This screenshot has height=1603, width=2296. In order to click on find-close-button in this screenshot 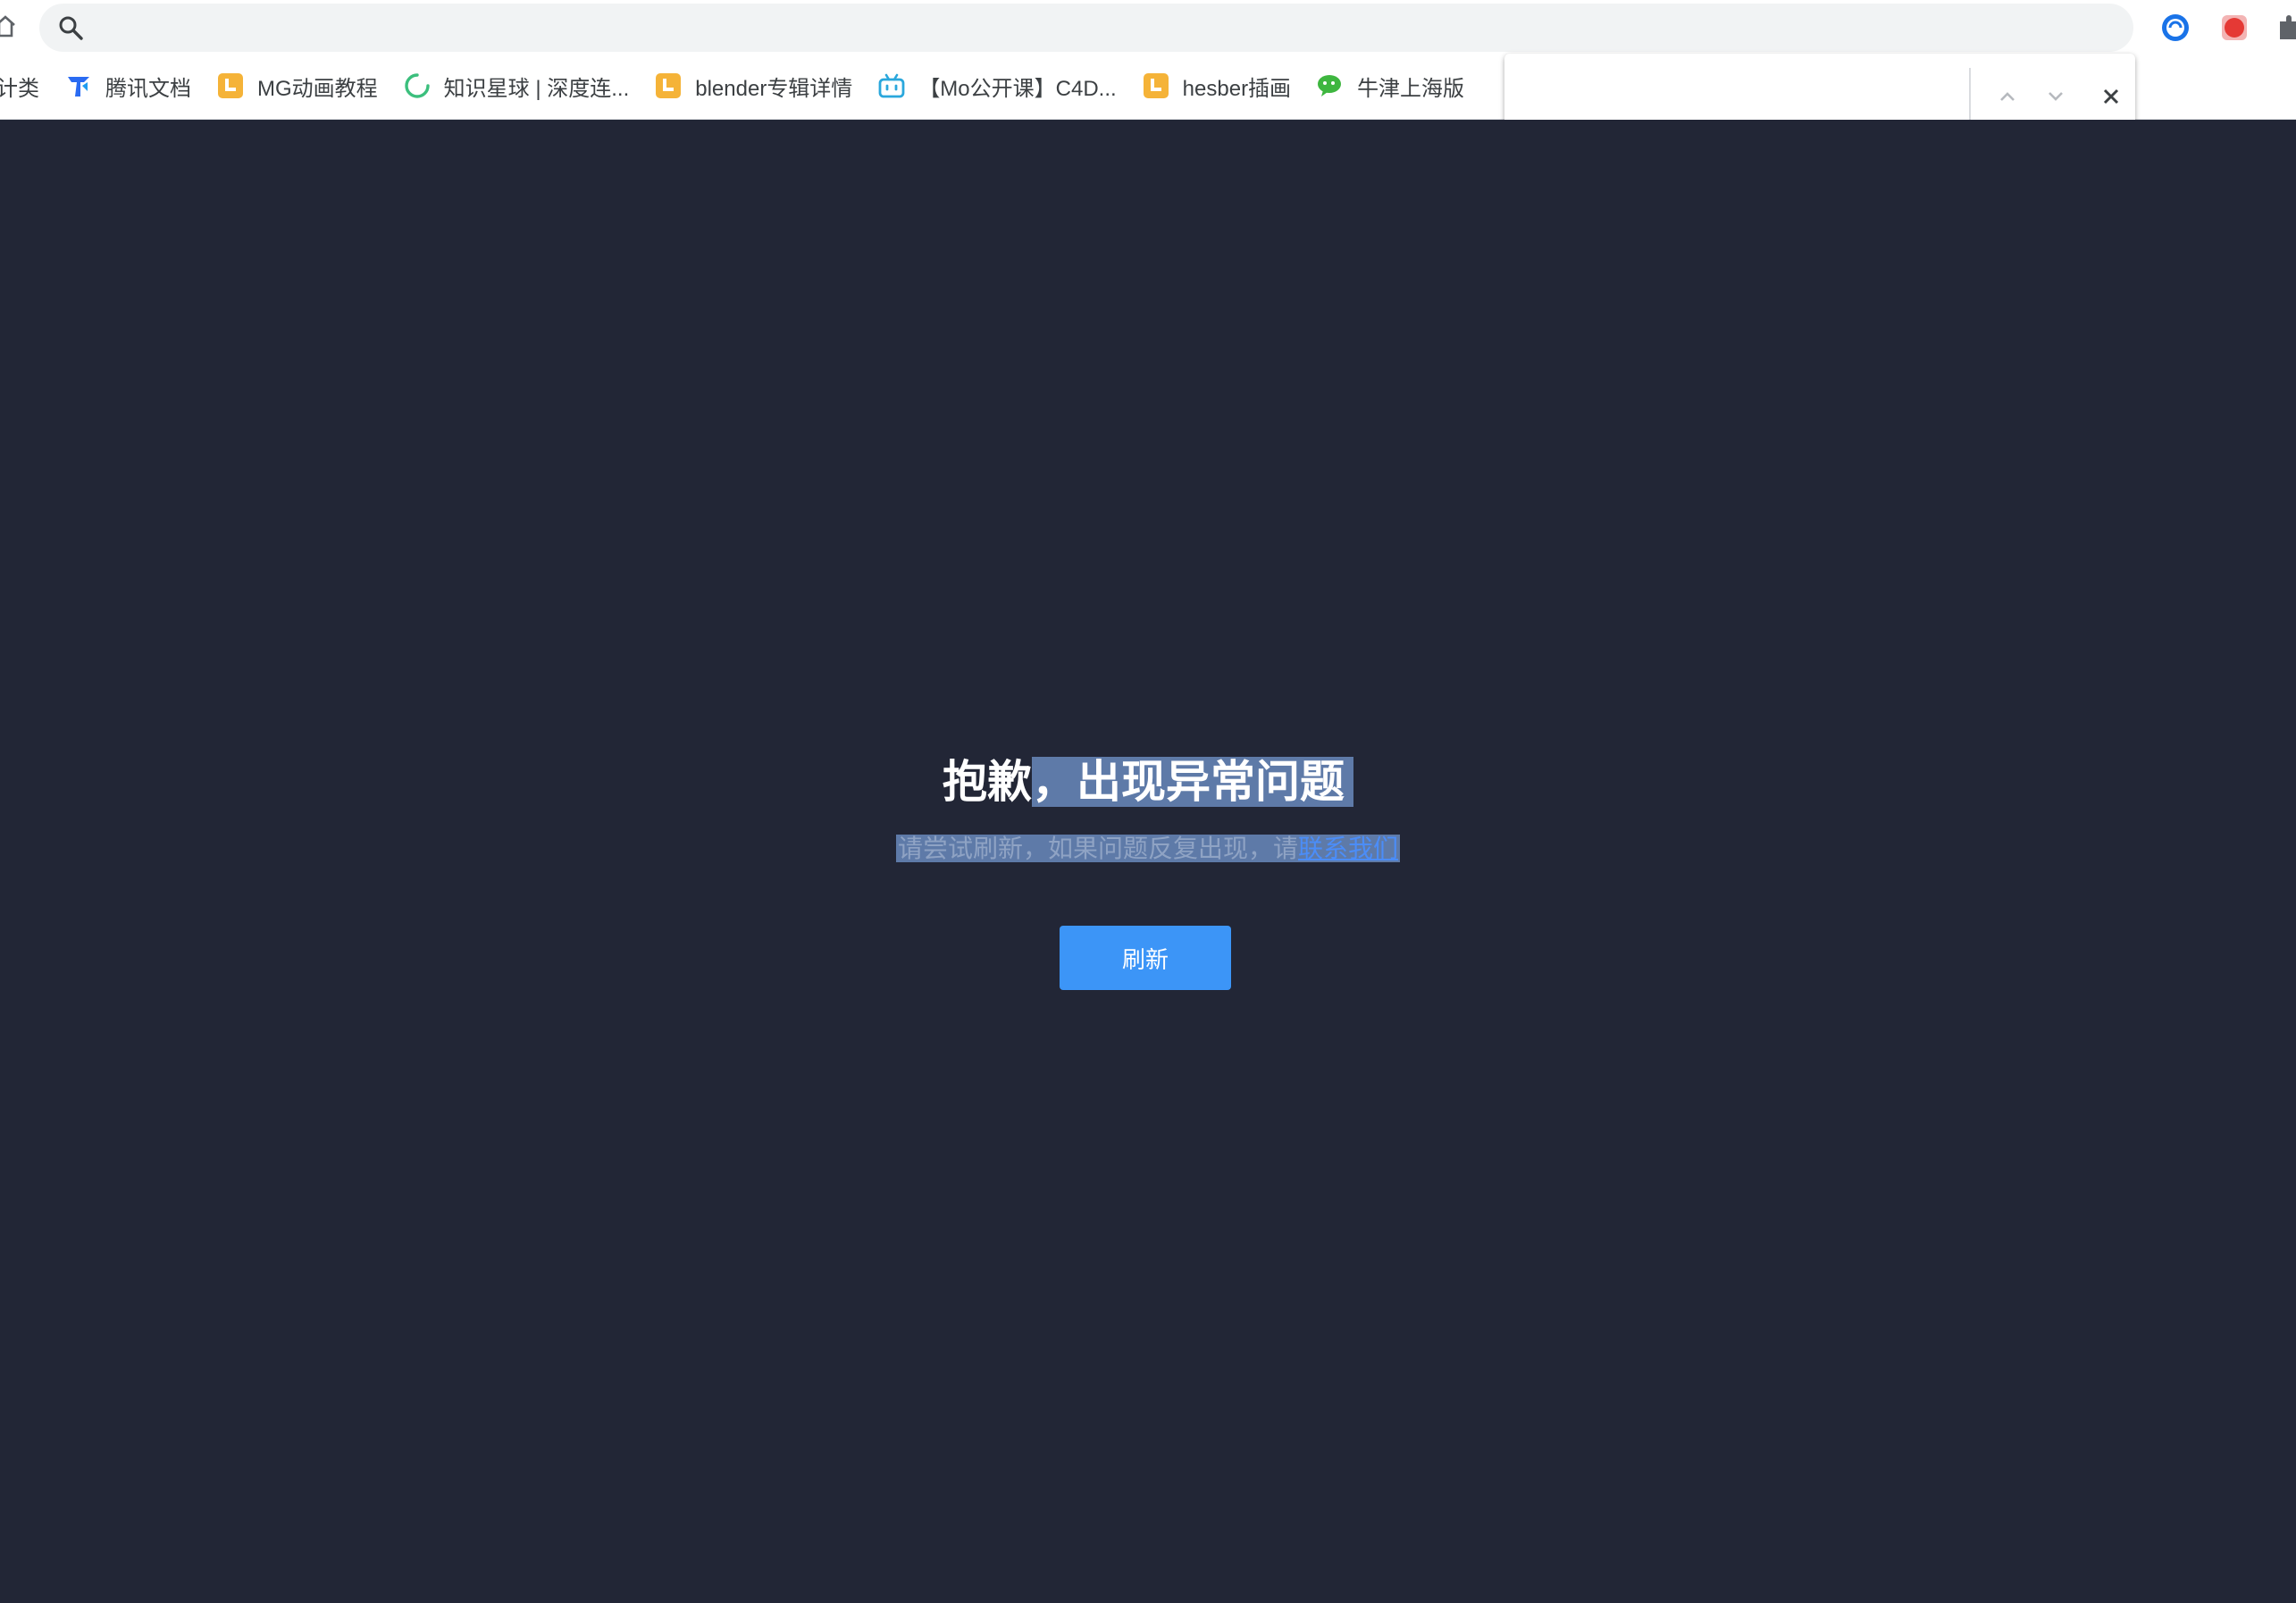, I will do `click(2111, 96)`.